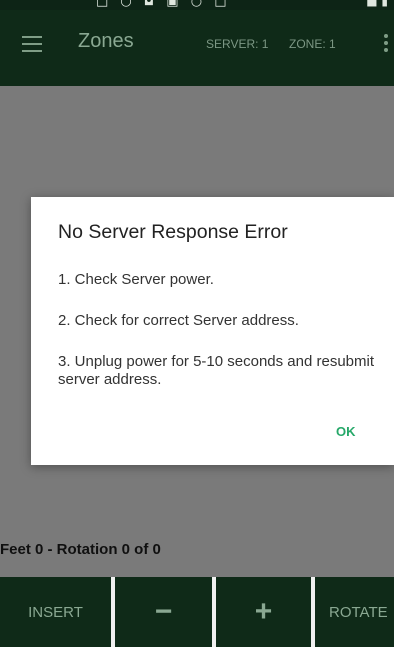 Image resolution: width=394 pixels, height=647 pixels. I want to click on plus-icon: +, so click(263, 611).